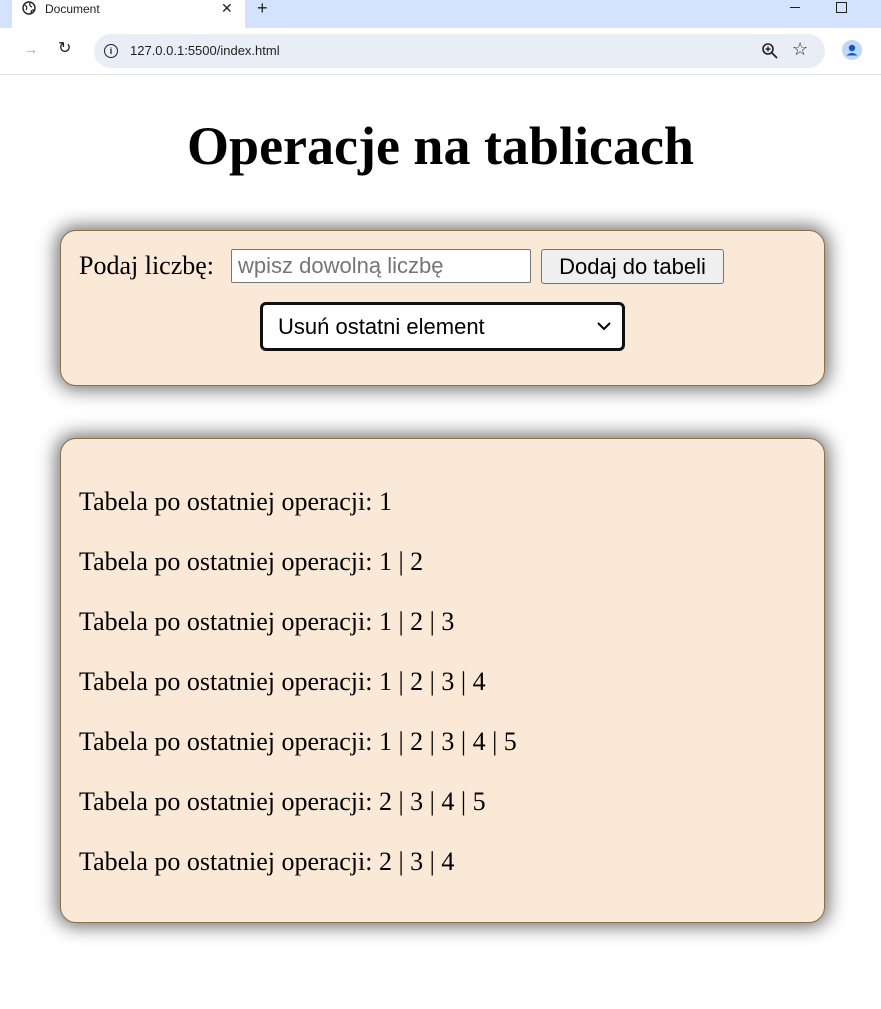  What do you see at coordinates (800, 49) in the screenshot?
I see `star-icon: ☆` at bounding box center [800, 49].